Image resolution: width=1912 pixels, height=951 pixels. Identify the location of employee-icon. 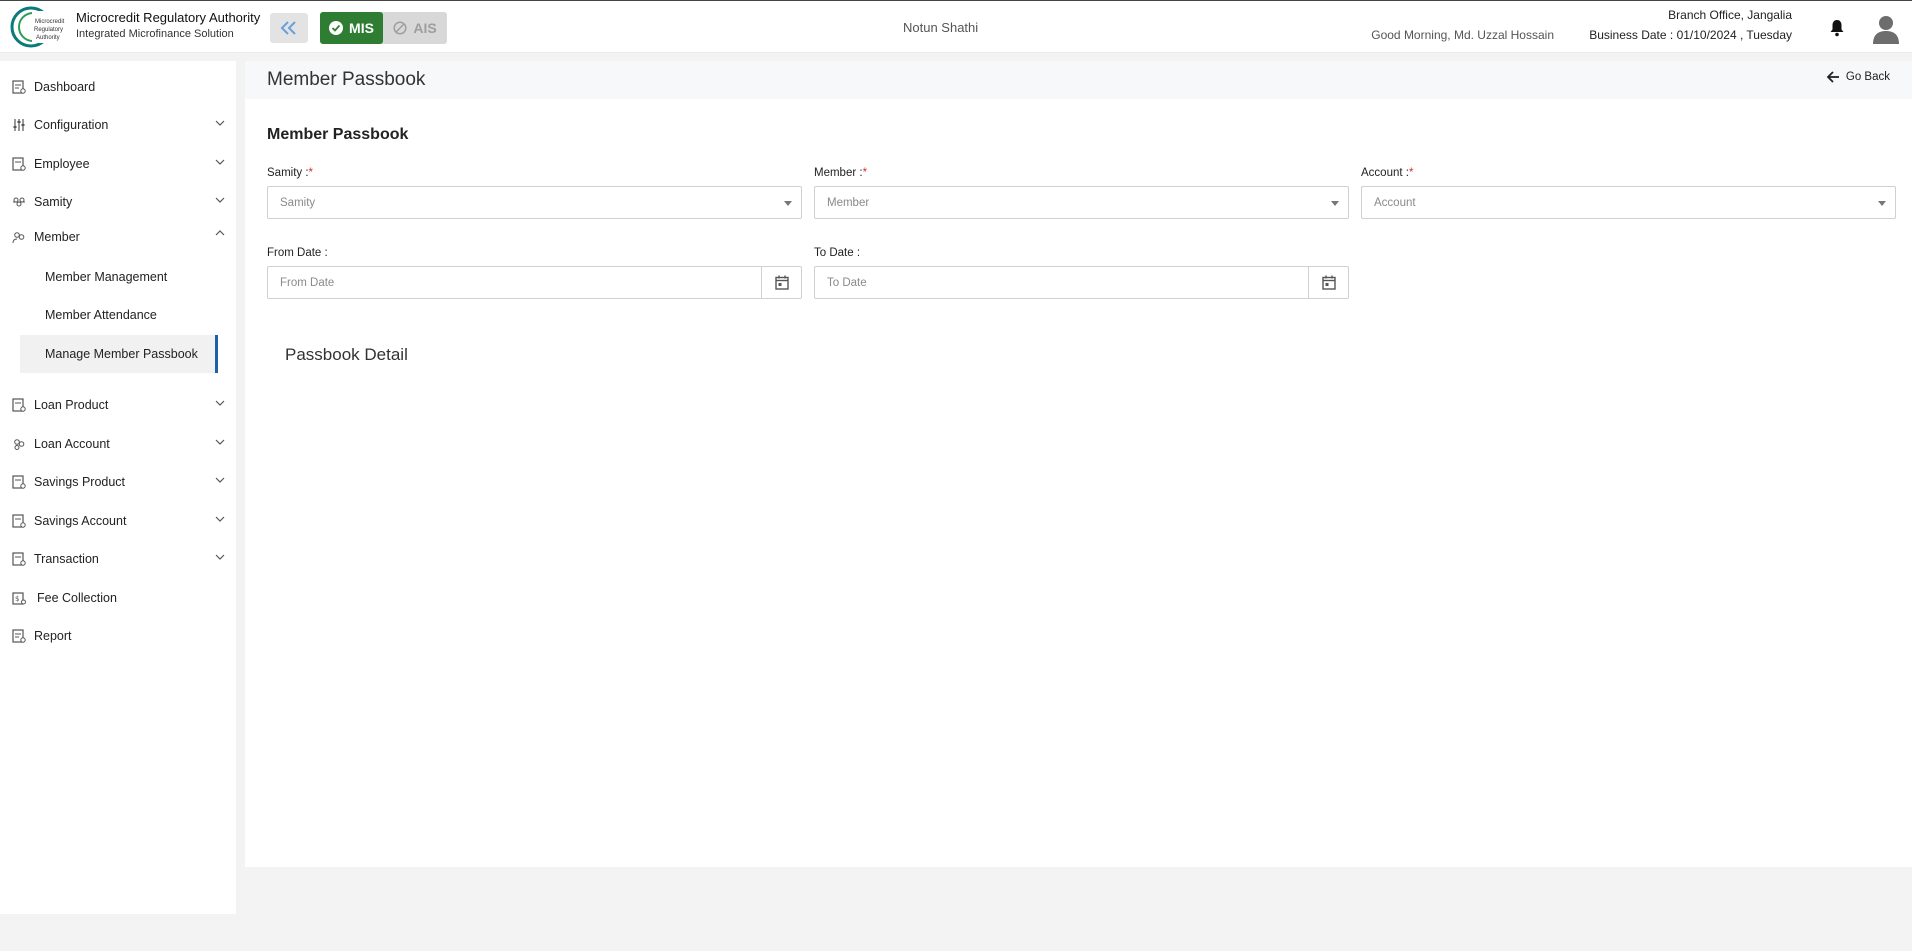
(19, 164).